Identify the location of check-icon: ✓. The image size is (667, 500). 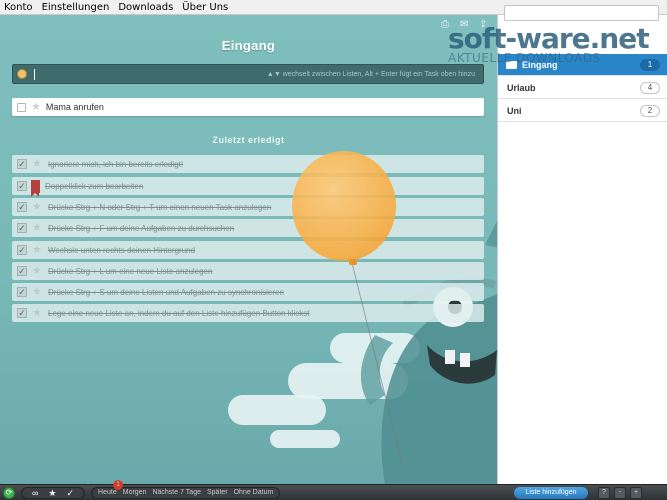
(71, 493).